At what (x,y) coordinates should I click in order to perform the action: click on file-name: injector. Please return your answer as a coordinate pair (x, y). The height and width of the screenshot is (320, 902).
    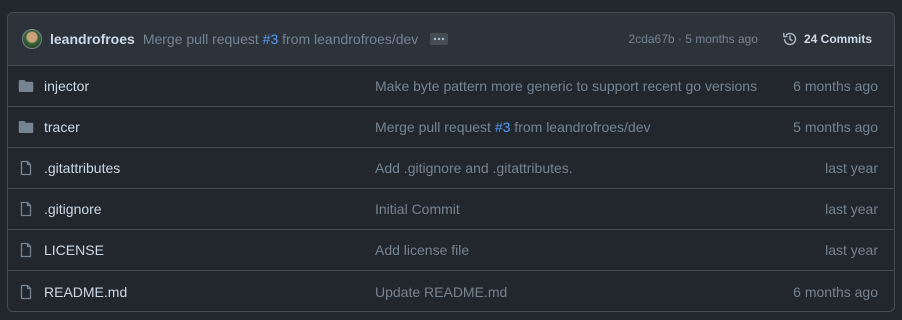
    Looking at the image, I should click on (209, 86).